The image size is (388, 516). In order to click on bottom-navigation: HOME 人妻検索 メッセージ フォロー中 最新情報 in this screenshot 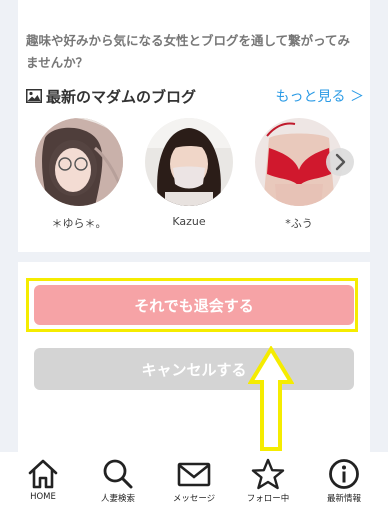, I will do `click(194, 484)`.